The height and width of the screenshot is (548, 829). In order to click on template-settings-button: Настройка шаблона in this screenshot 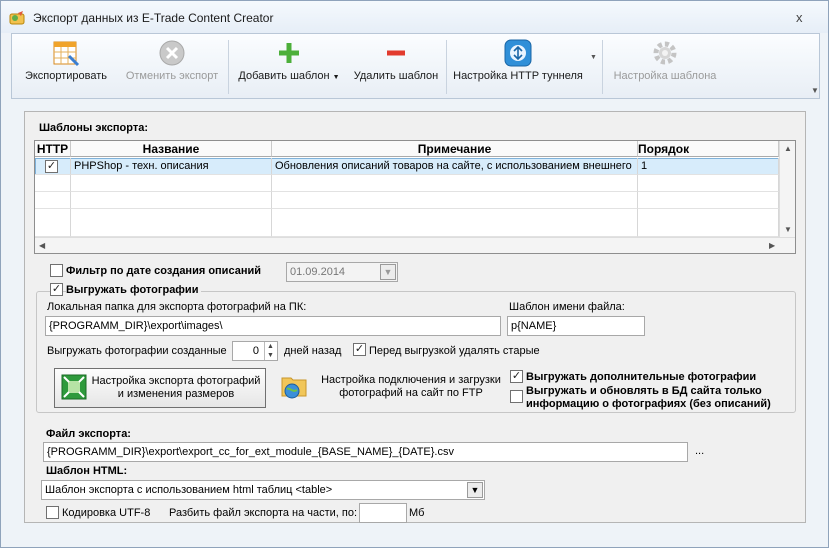, I will do `click(665, 66)`.